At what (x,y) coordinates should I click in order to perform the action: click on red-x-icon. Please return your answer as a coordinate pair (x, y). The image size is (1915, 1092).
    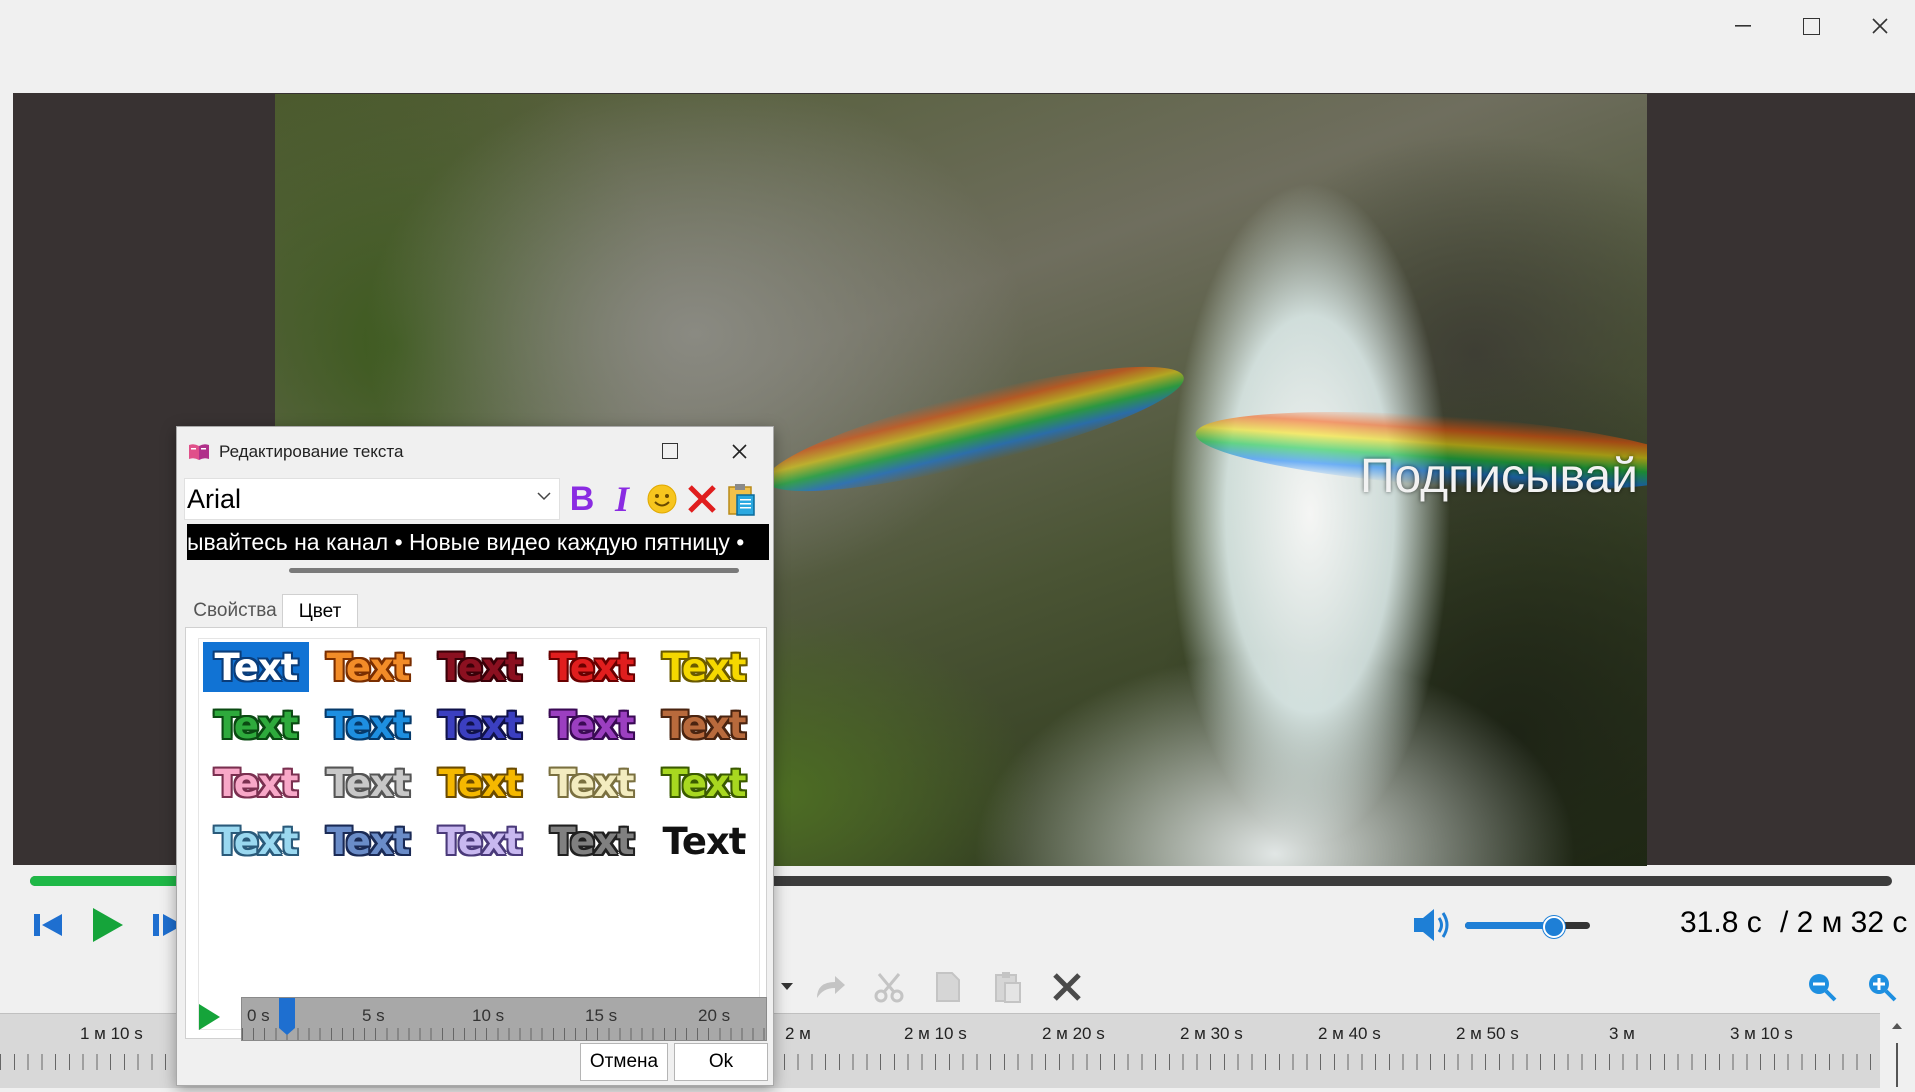
    Looking at the image, I should click on (702, 499).